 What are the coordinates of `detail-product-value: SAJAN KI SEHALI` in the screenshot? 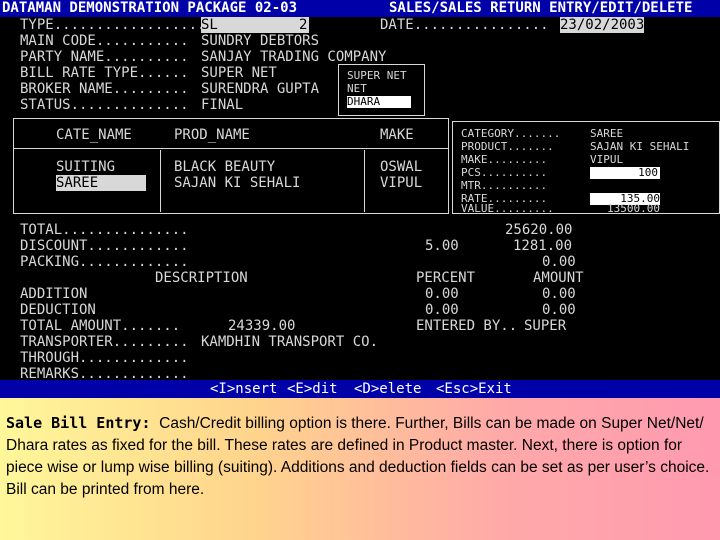 It's located at (639, 147).